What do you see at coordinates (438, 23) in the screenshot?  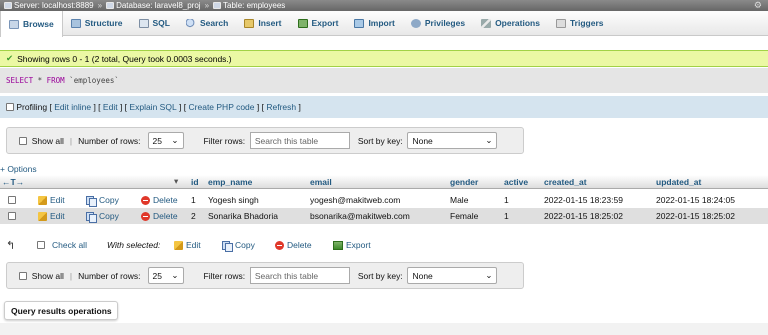 I see `tab-privileges: Privileges` at bounding box center [438, 23].